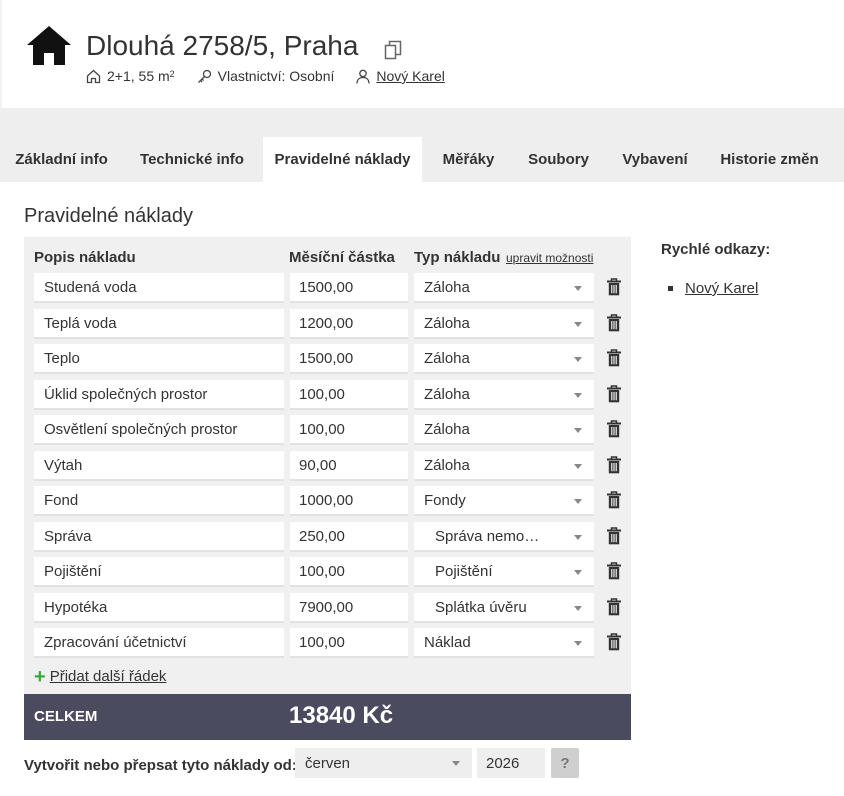  What do you see at coordinates (159, 608) in the screenshot?
I see `description-input: Hypotéka` at bounding box center [159, 608].